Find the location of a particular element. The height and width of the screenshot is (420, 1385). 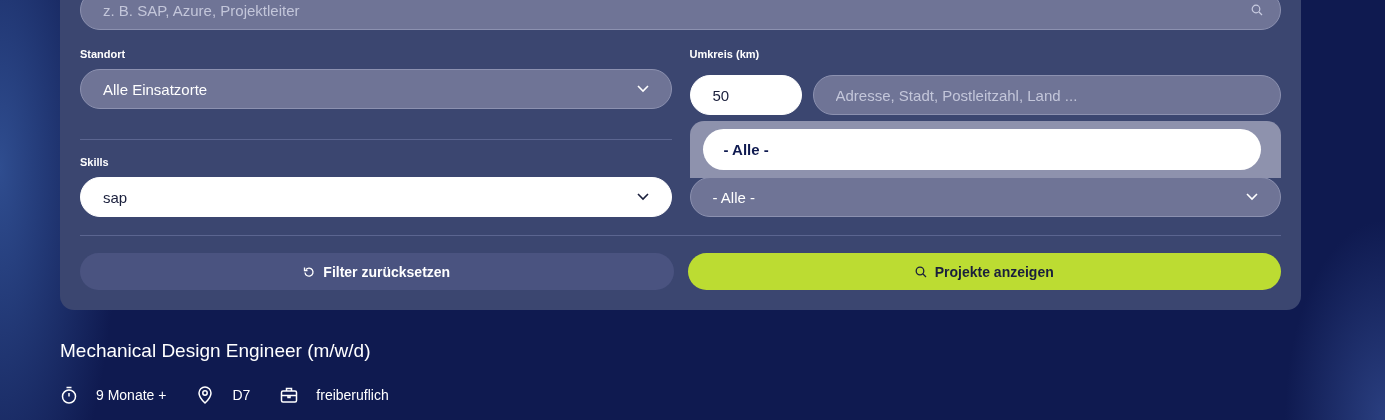

reset-icon is located at coordinates (309, 271).